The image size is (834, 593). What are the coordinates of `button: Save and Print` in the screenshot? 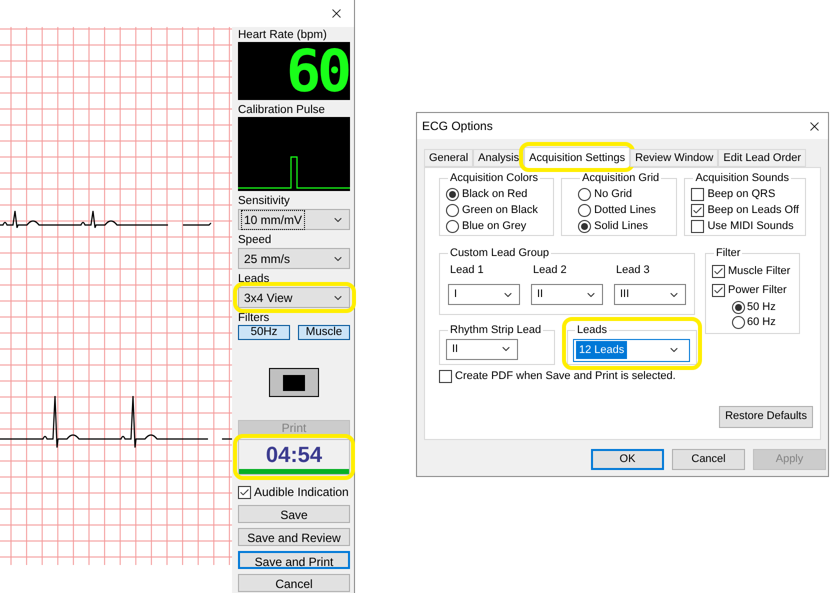 It's located at (294, 560).